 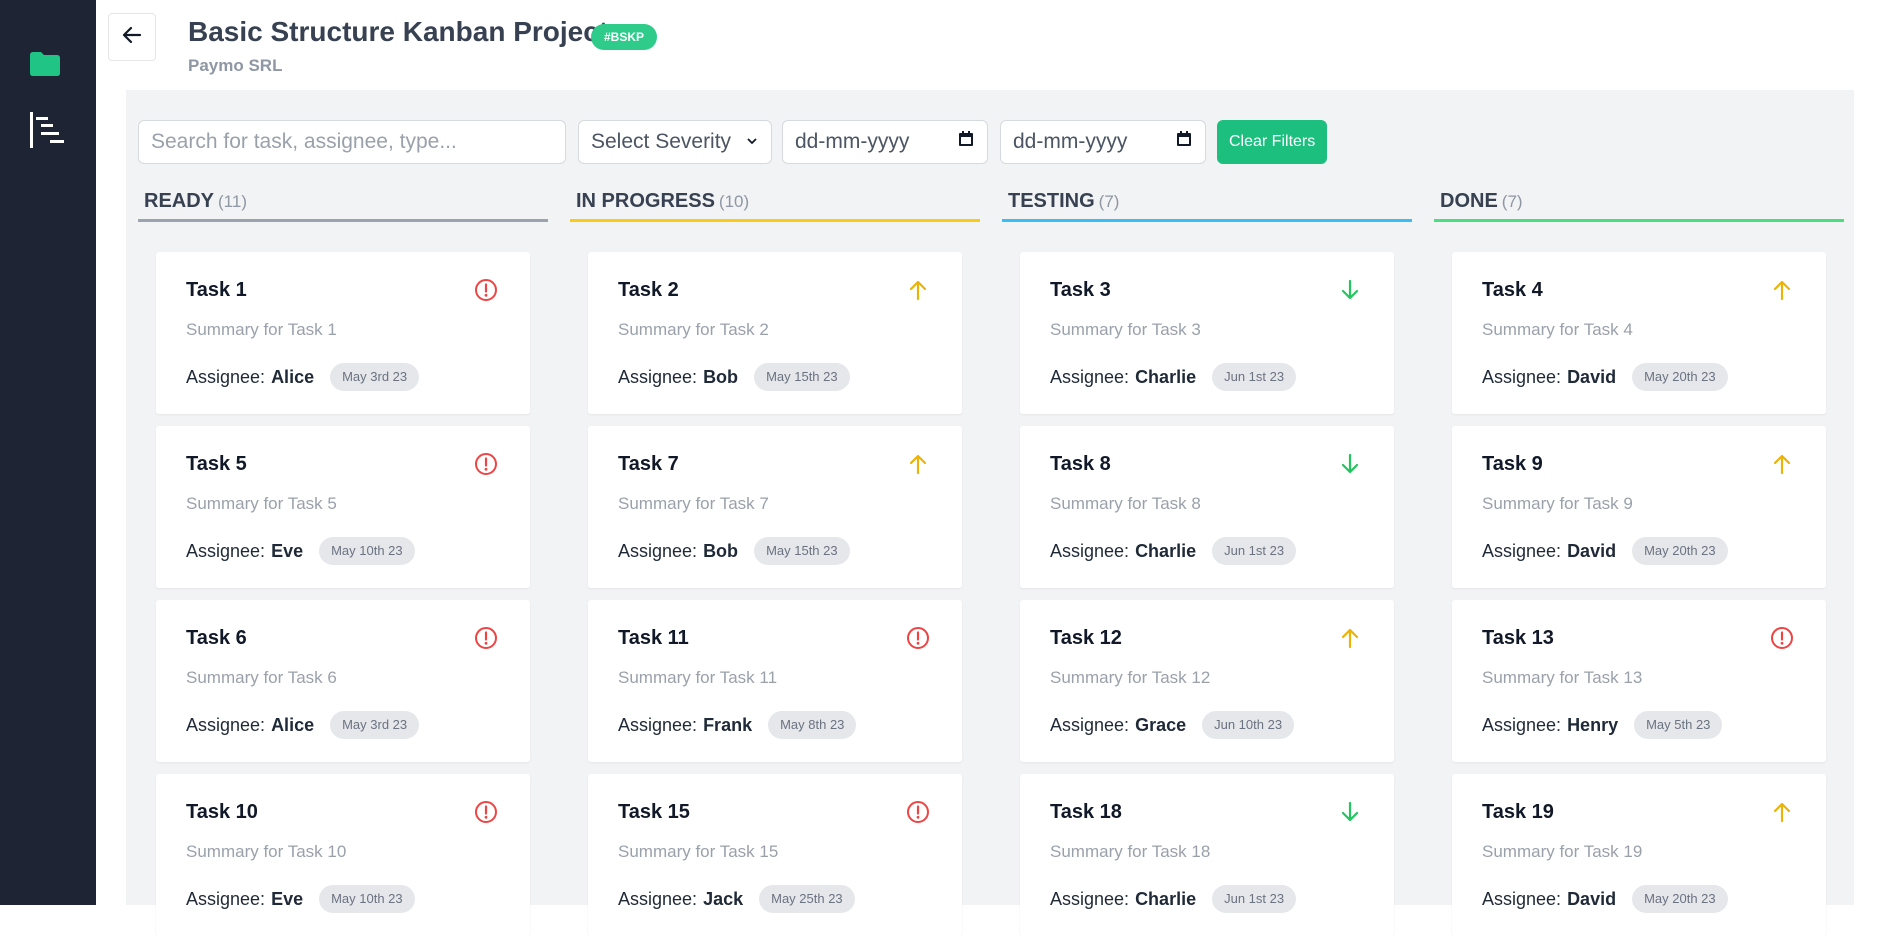 I want to click on assignee-name: Eve, so click(x=287, y=550).